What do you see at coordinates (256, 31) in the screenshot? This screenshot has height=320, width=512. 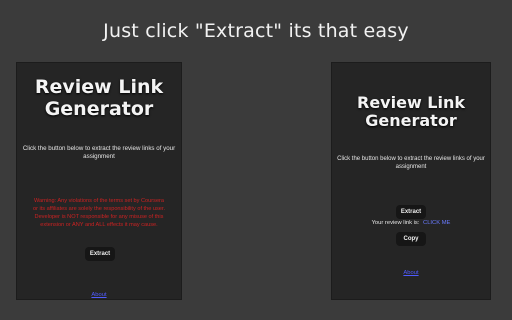 I see `promo-banner-text: Just click "Extract" its that easy` at bounding box center [256, 31].